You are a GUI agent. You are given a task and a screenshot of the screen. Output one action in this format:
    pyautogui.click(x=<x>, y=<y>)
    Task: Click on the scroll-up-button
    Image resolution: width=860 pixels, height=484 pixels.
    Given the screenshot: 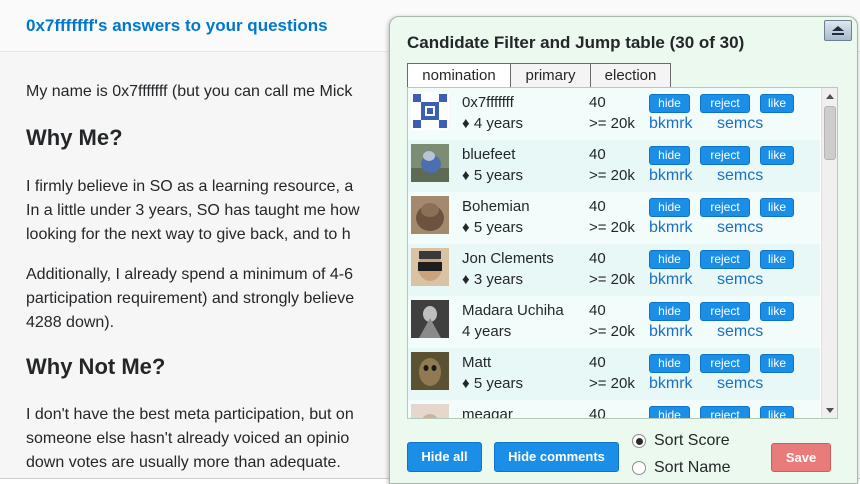 What is the action you would take?
    pyautogui.click(x=829, y=96)
    